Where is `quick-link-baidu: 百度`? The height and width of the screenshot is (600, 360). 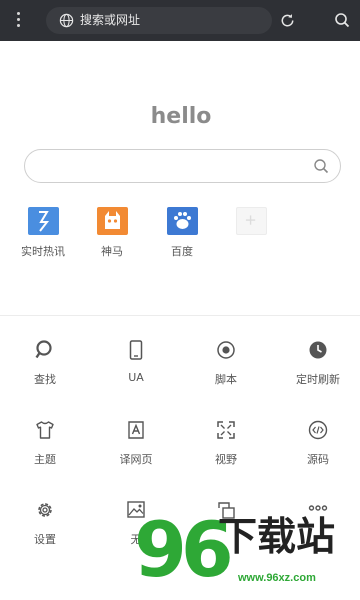
quick-link-baidu: 百度 is located at coordinates (182, 233).